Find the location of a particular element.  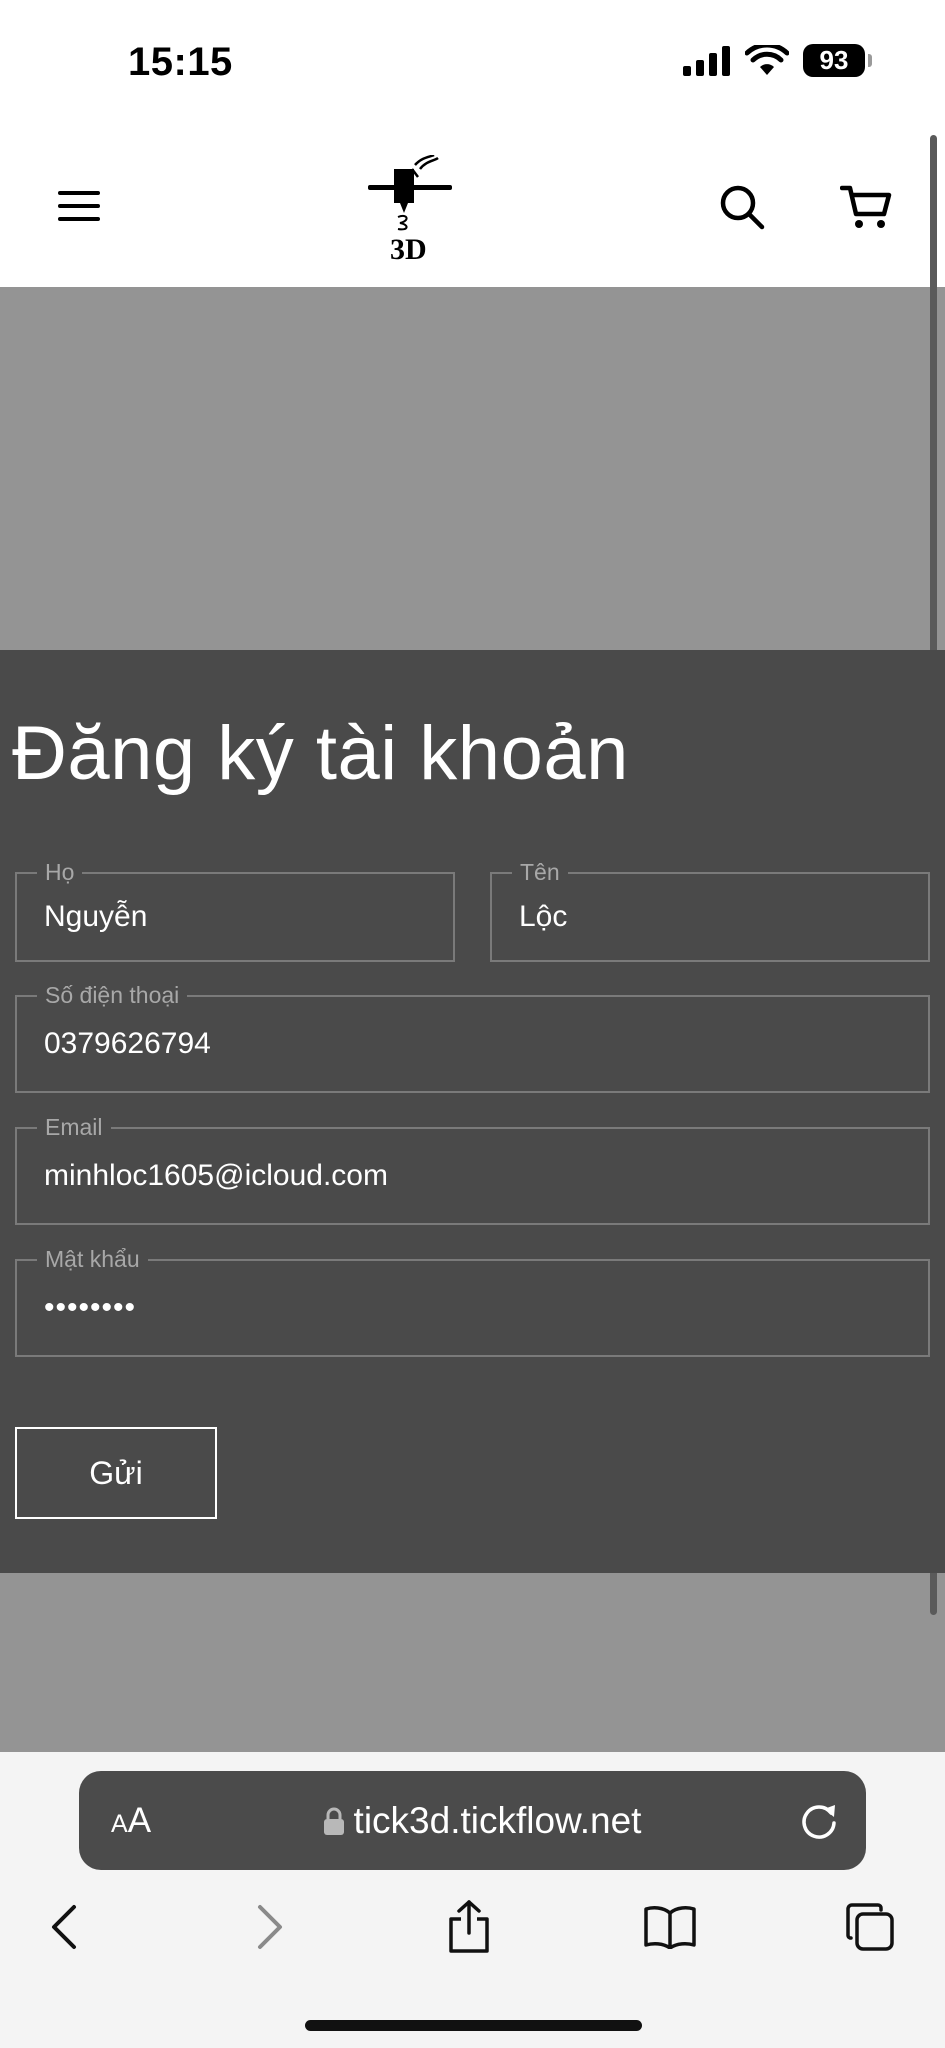

status-time: 15:15 is located at coordinates (180, 62).